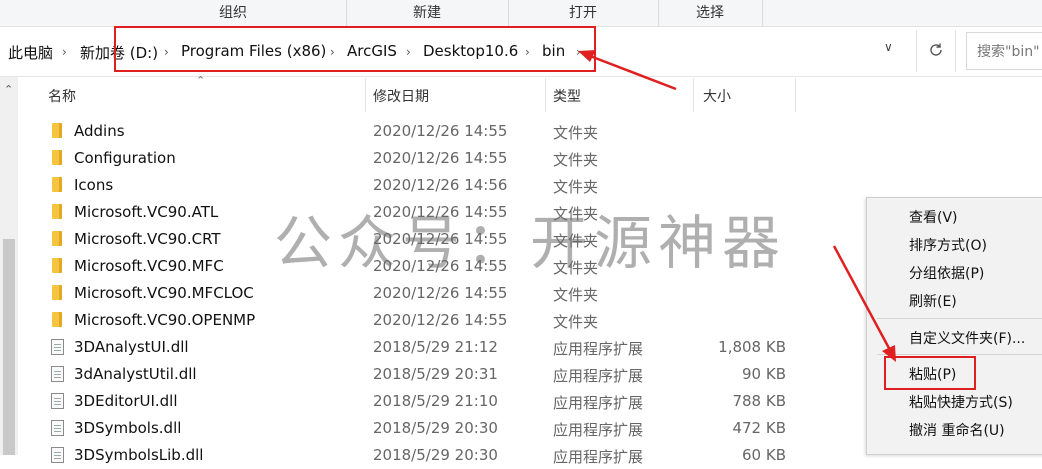 This screenshot has width=1042, height=469. I want to click on row-name: 3DAnalystUI.dll, so click(131, 347).